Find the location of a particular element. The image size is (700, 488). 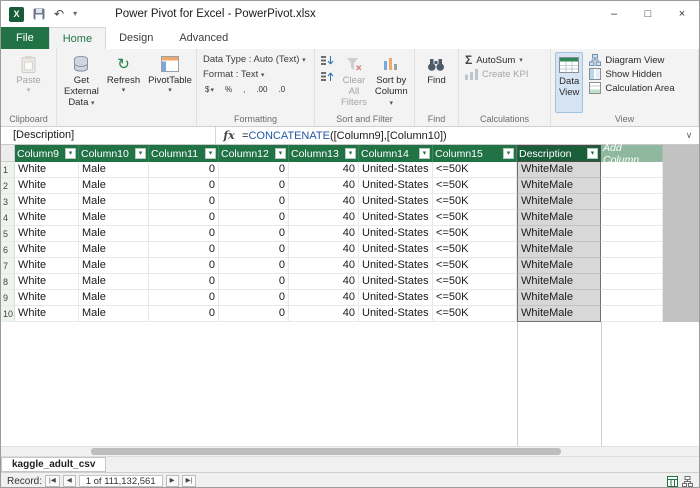

currency-format-button: $ ▾ is located at coordinates (209, 89).